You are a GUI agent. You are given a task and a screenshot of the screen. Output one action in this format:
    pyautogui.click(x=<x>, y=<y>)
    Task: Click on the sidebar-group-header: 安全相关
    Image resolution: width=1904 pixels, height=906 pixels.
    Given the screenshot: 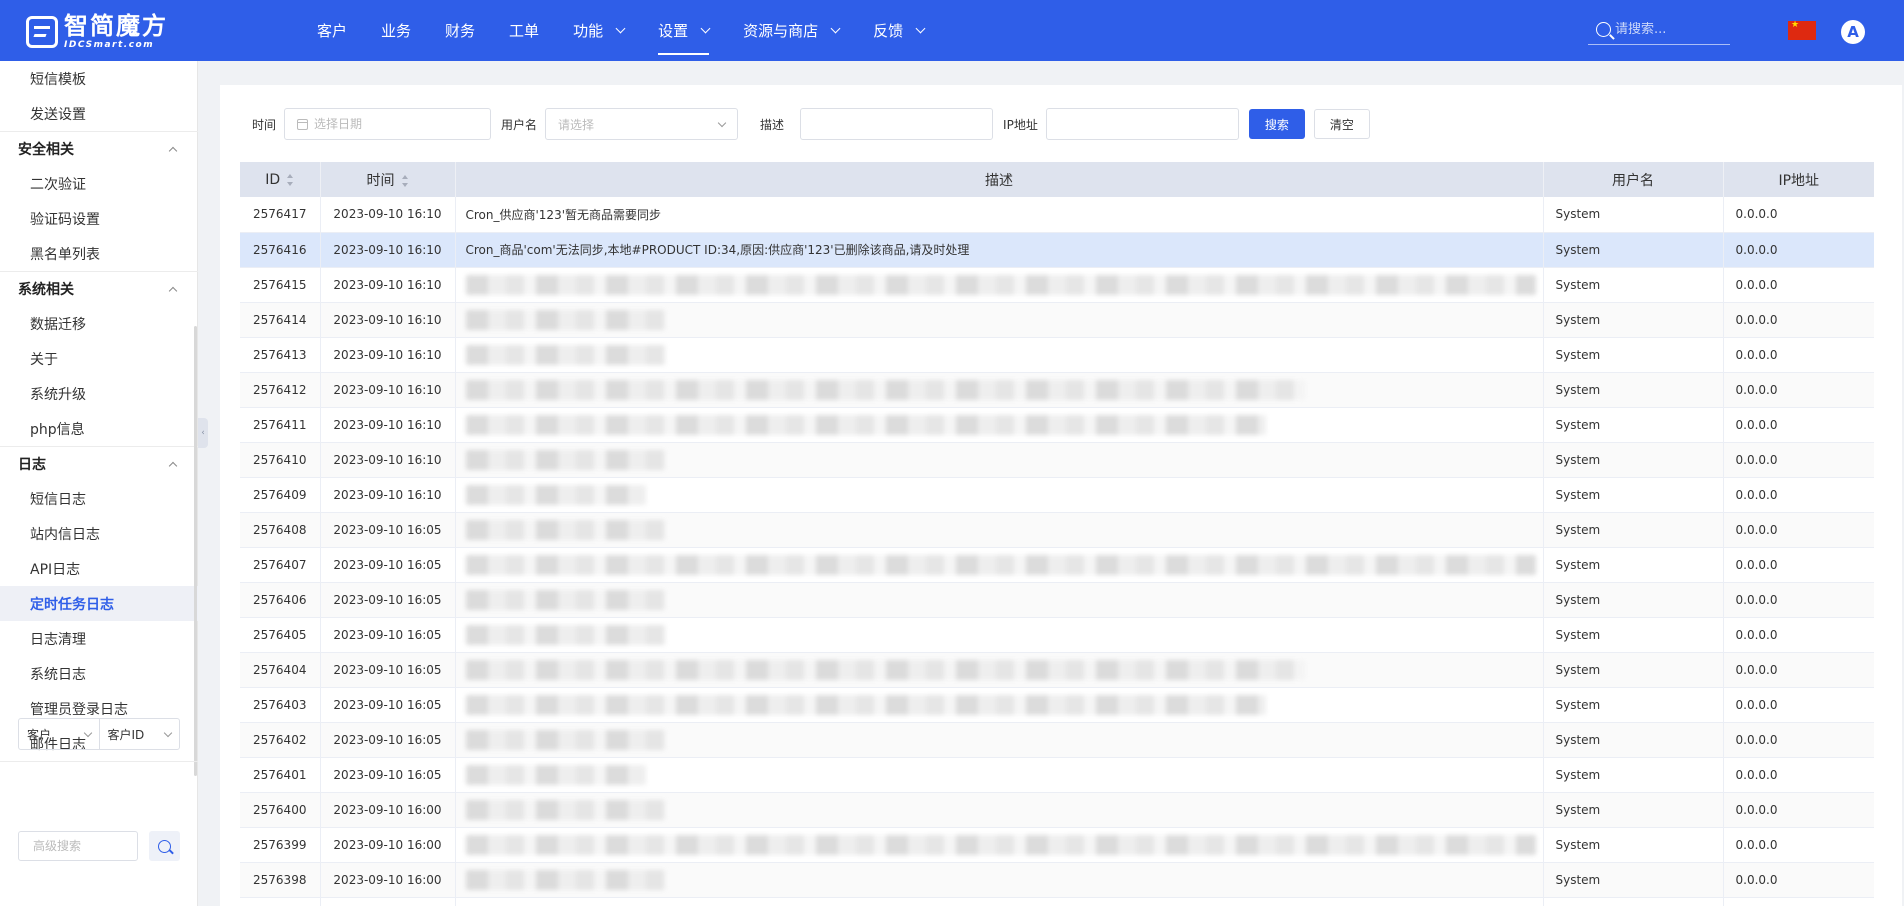 What is the action you would take?
    pyautogui.click(x=99, y=148)
    